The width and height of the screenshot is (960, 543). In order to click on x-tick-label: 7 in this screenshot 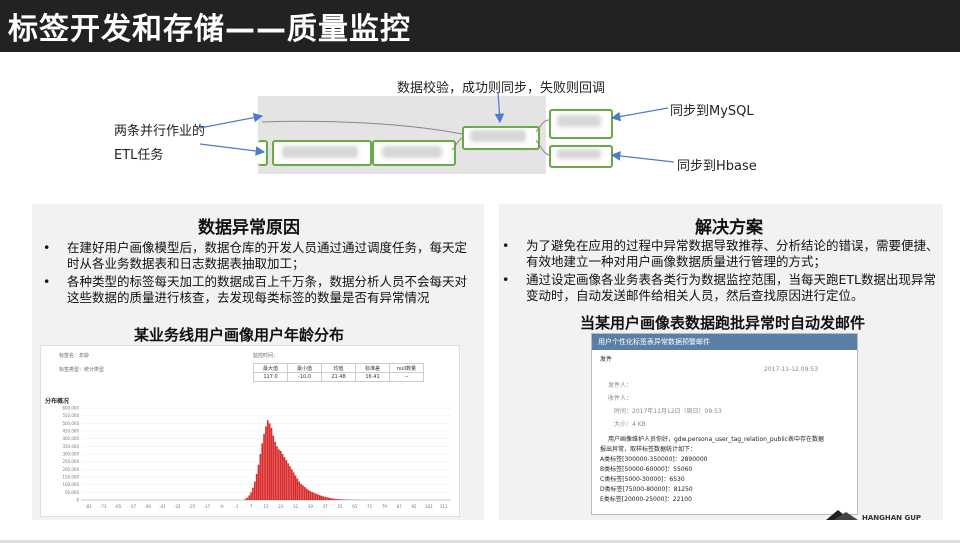, I will do `click(251, 506)`.